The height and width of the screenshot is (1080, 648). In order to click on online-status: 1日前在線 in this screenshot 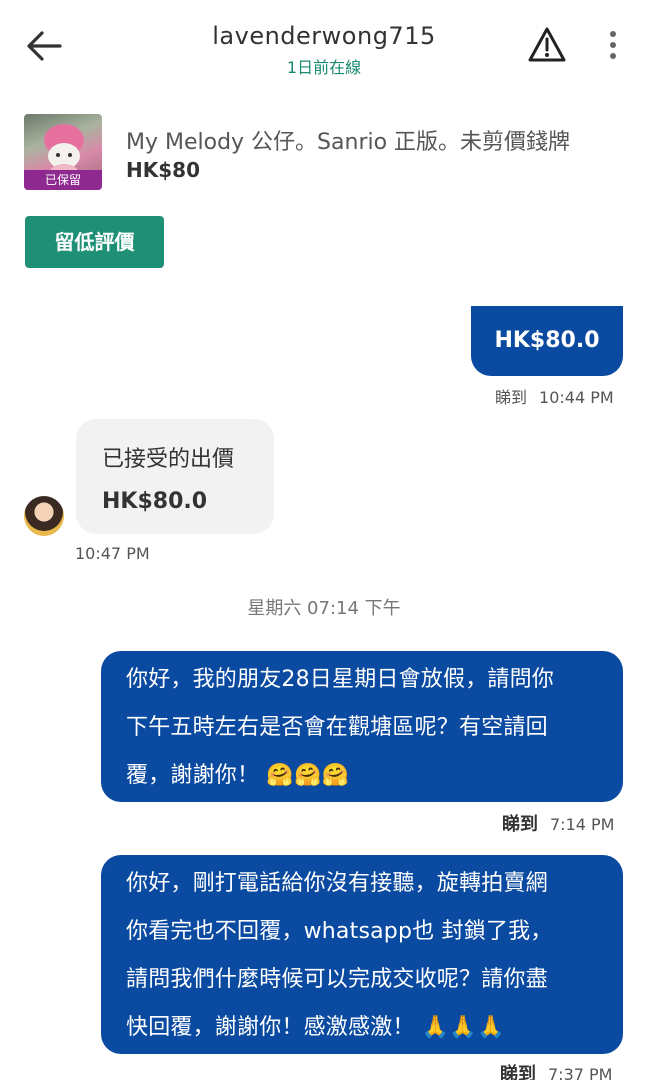, I will do `click(324, 67)`.